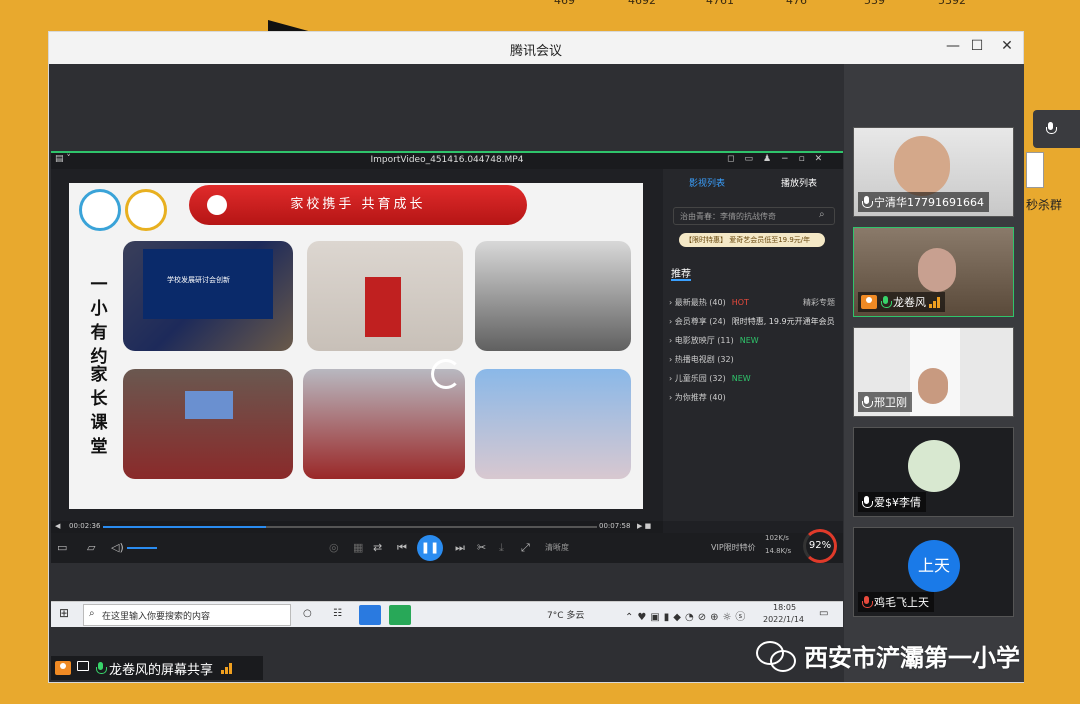 The width and height of the screenshot is (1080, 704). I want to click on minimize-button: —, so click(953, 46).